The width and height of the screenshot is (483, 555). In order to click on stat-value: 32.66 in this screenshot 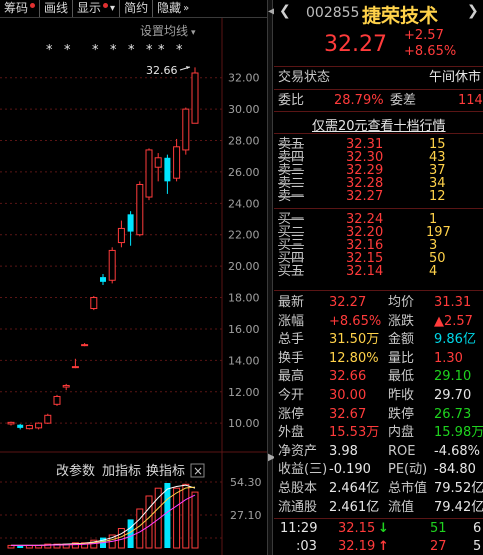, I will do `click(348, 377)`.